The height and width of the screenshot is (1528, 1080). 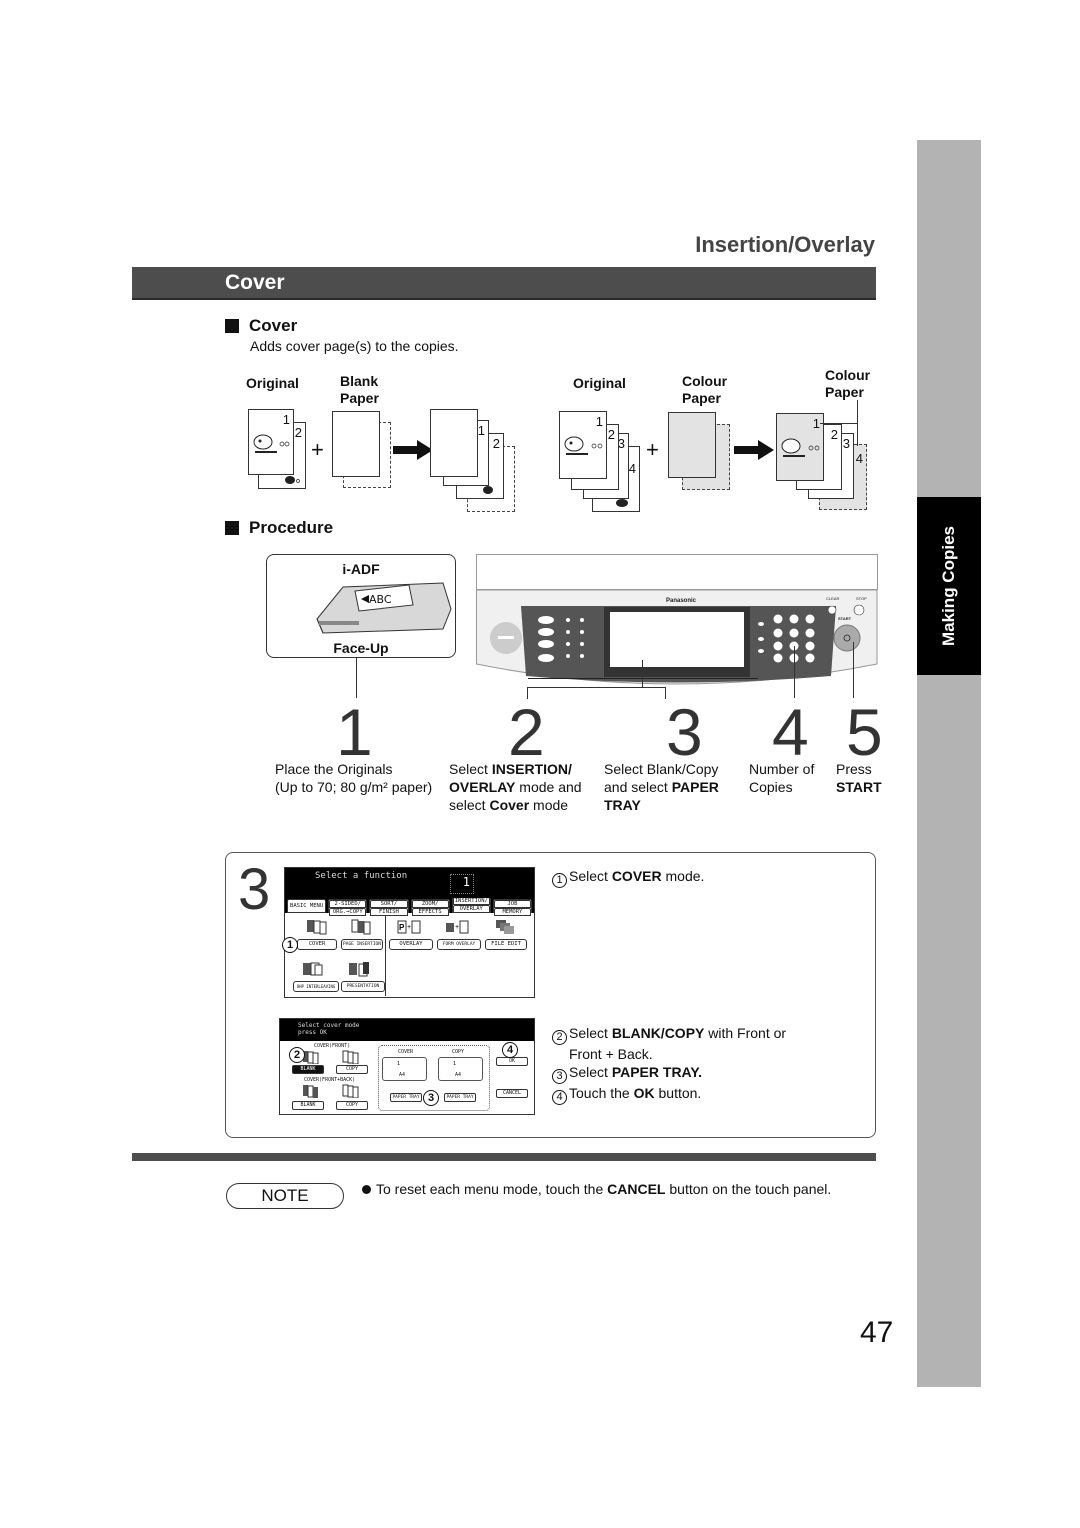 I want to click on step-5-text: Press START, so click(x=859, y=778).